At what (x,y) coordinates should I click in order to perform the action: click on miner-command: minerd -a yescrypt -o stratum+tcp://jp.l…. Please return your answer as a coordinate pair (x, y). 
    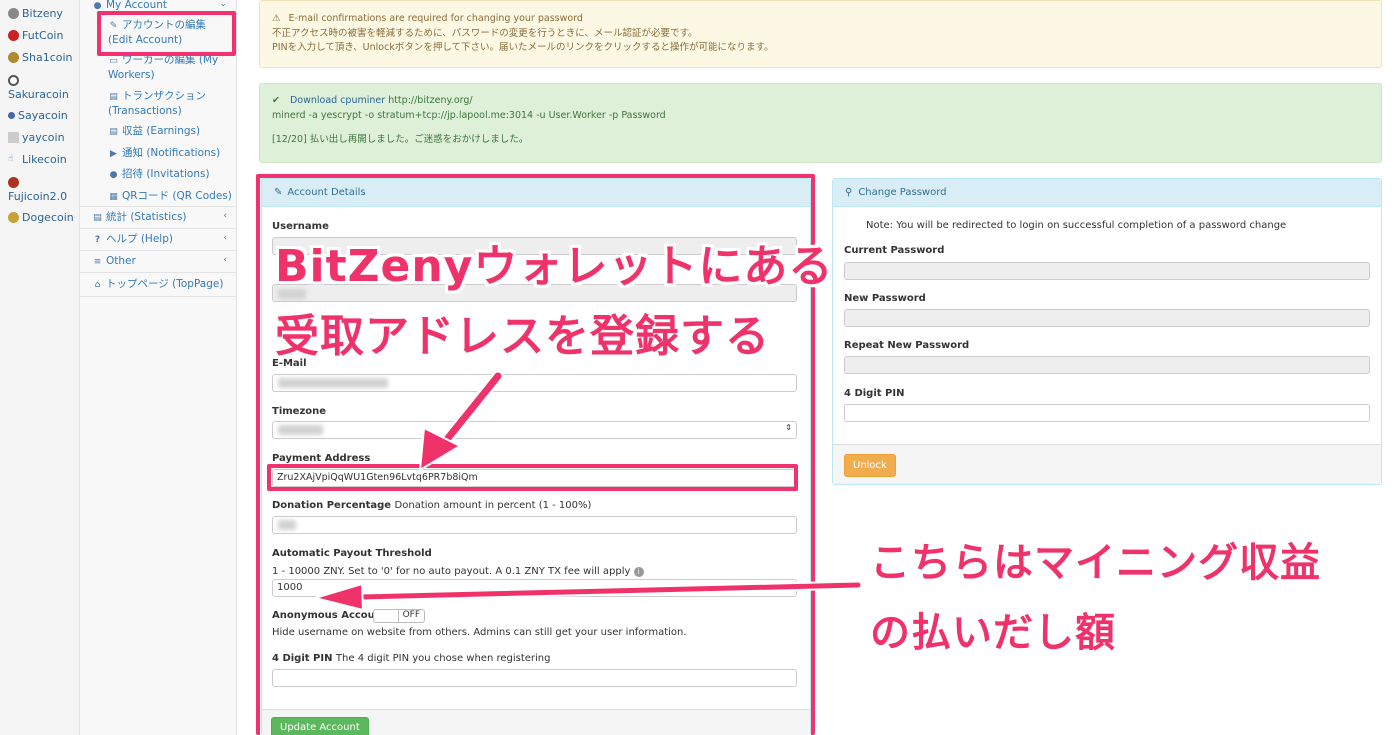
    Looking at the image, I should click on (469, 115).